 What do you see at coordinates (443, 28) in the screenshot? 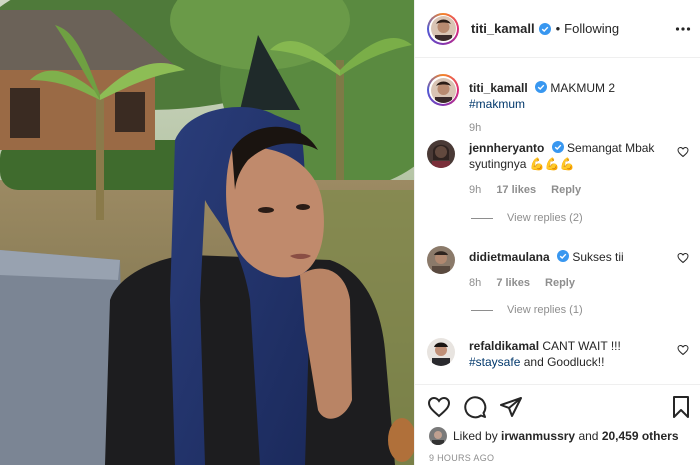
I see `author-avatar` at bounding box center [443, 28].